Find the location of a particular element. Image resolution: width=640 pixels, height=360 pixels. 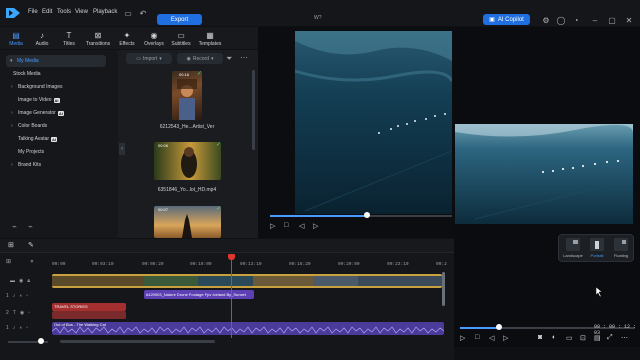

tick-label: 00:06:20 is located at coordinates (153, 264).